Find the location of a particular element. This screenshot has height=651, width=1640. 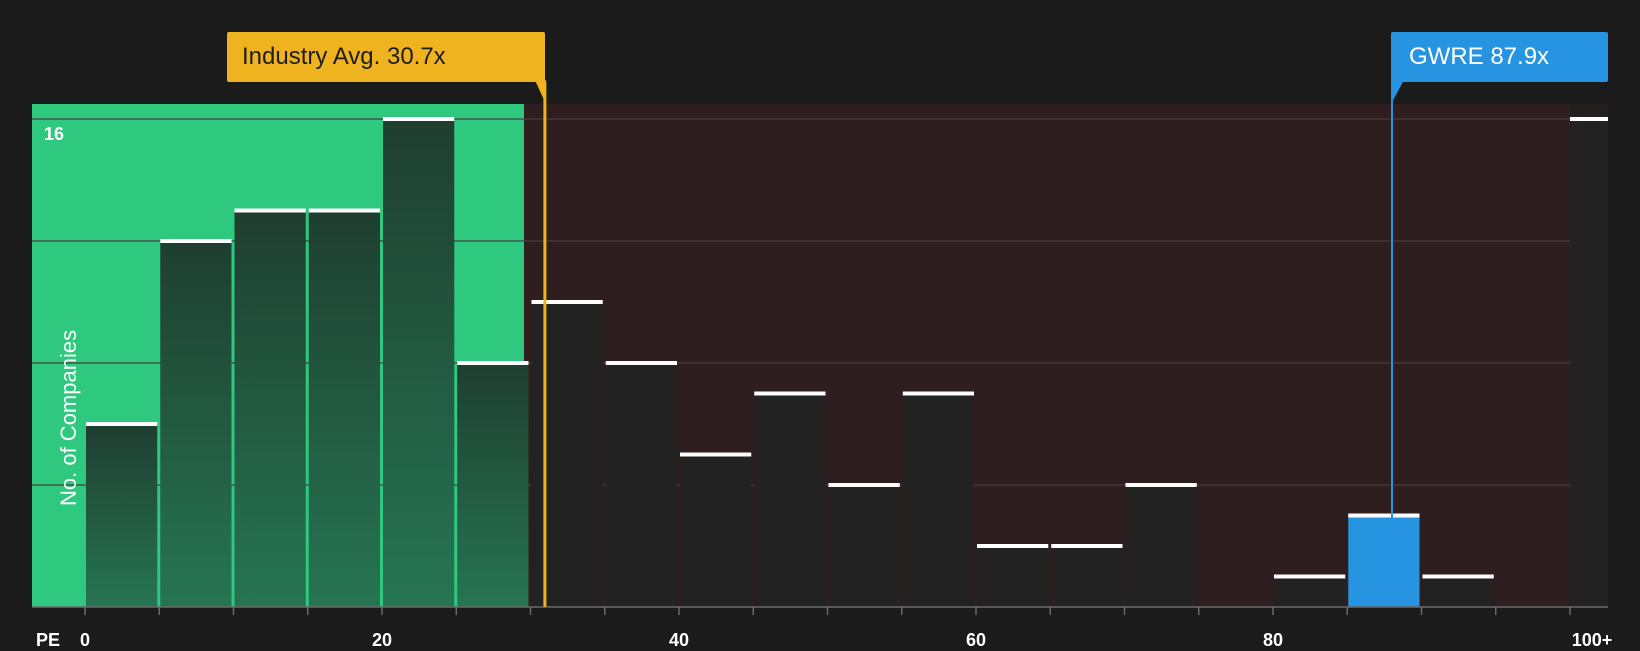

y-tick-label: 16 is located at coordinates (54, 134).